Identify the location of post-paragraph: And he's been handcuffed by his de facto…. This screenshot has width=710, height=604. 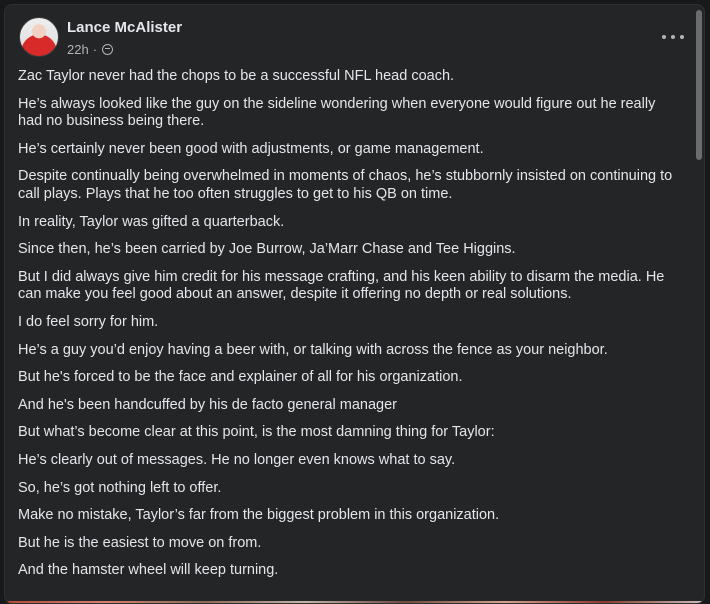
(207, 404).